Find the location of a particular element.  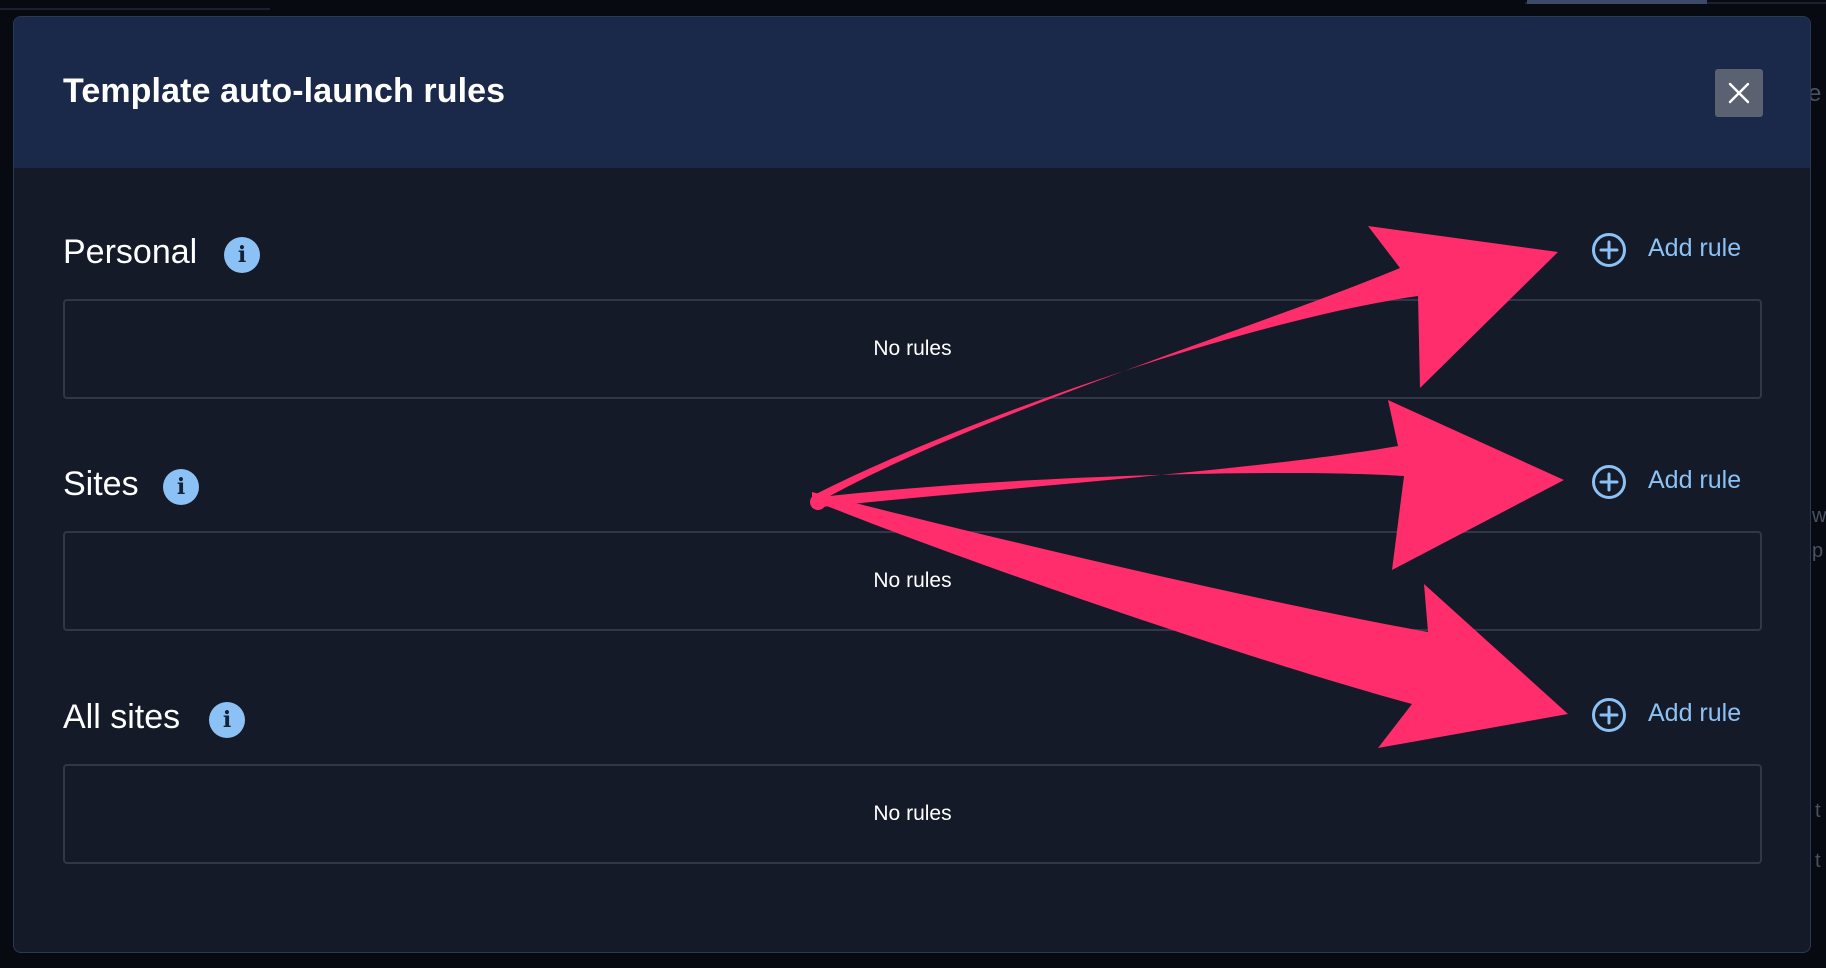

section-title: All sites is located at coordinates (122, 717).